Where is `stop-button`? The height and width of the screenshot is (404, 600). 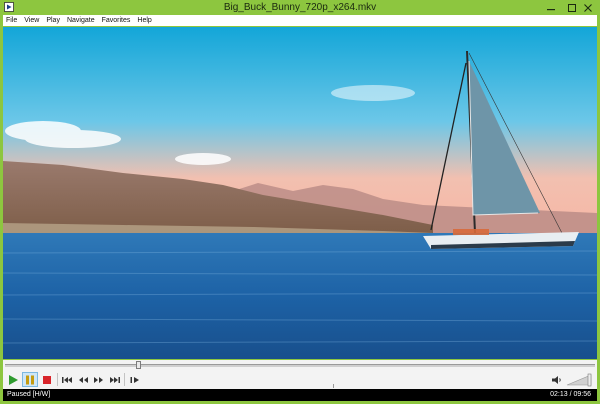
stop-button is located at coordinates (47, 379).